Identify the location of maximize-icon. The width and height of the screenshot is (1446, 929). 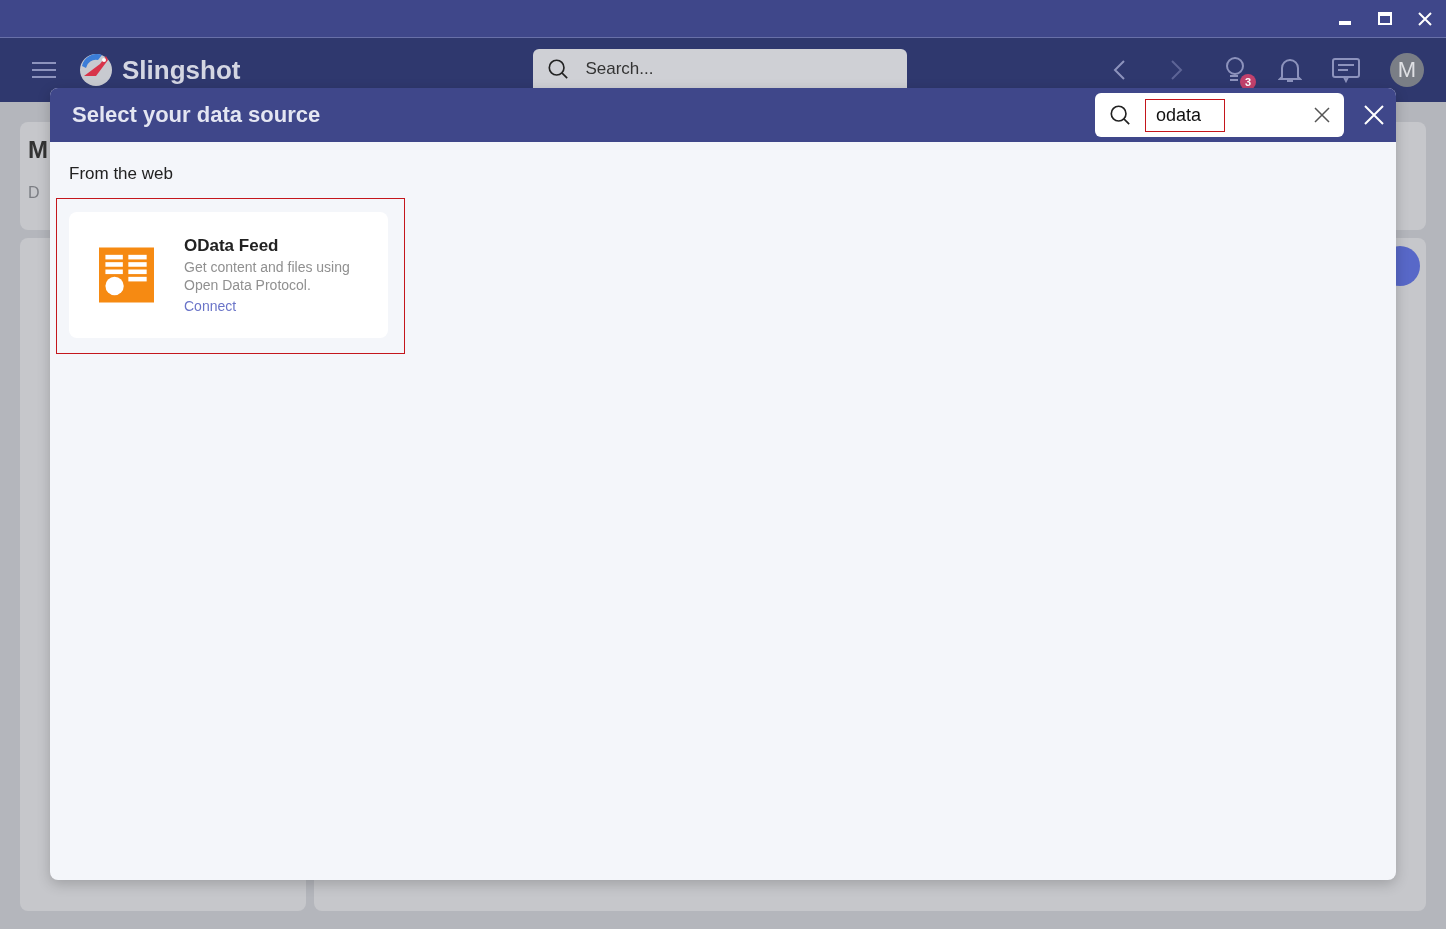
(1385, 18).